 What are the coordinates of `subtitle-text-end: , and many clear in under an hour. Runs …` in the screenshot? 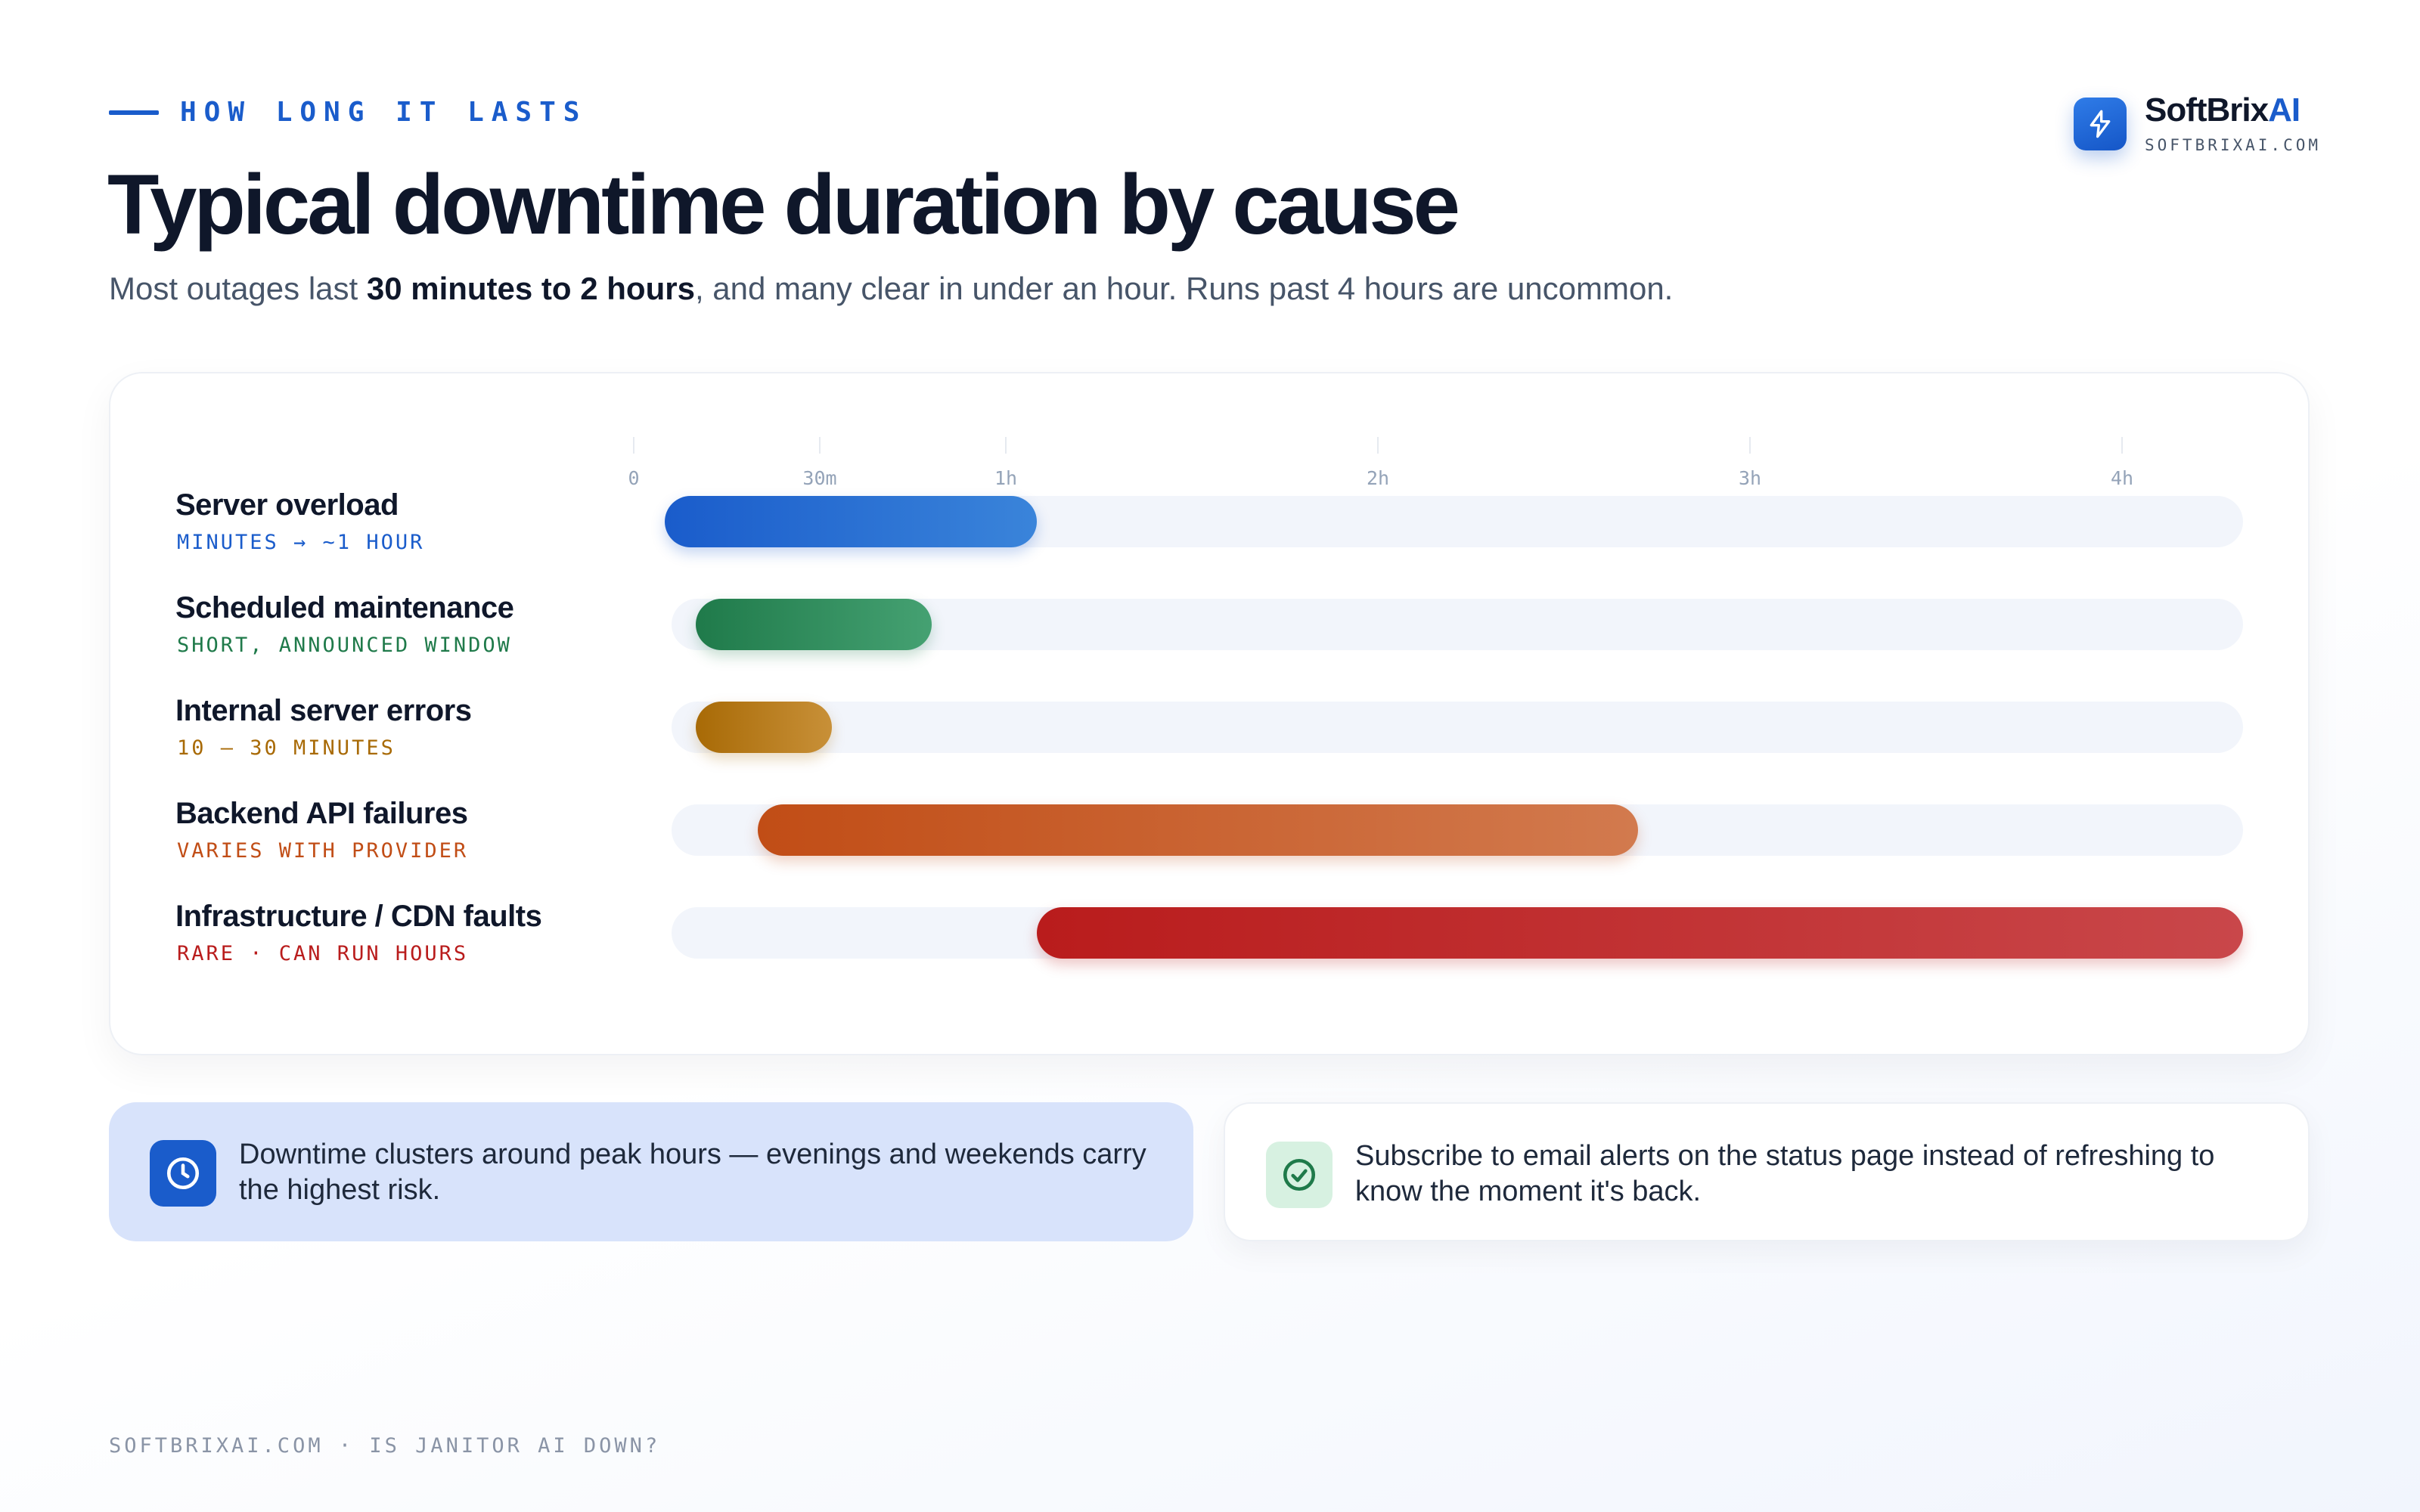 It's located at (1184, 288).